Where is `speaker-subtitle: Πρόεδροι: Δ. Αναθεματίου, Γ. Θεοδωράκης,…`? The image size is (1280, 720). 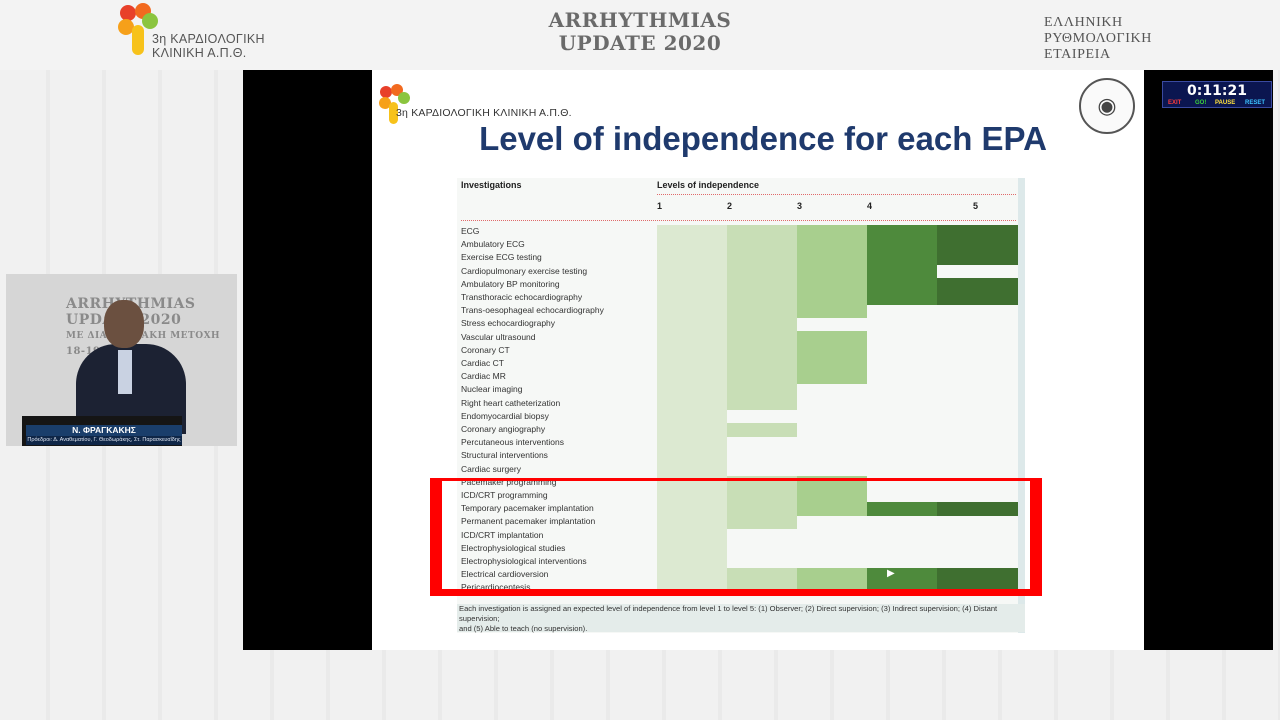
speaker-subtitle: Πρόεδροι: Δ. Αναθεματίου, Γ. Θεοδωράκης,… is located at coordinates (104, 440).